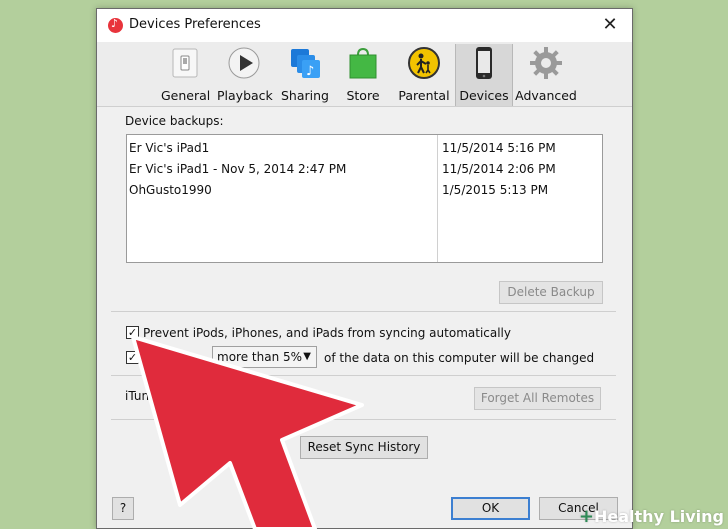 Image resolution: width=728 pixels, height=529 pixels. Describe the element at coordinates (364, 25) in the screenshot. I see `title-bar: Devices Preferences ✕` at that location.